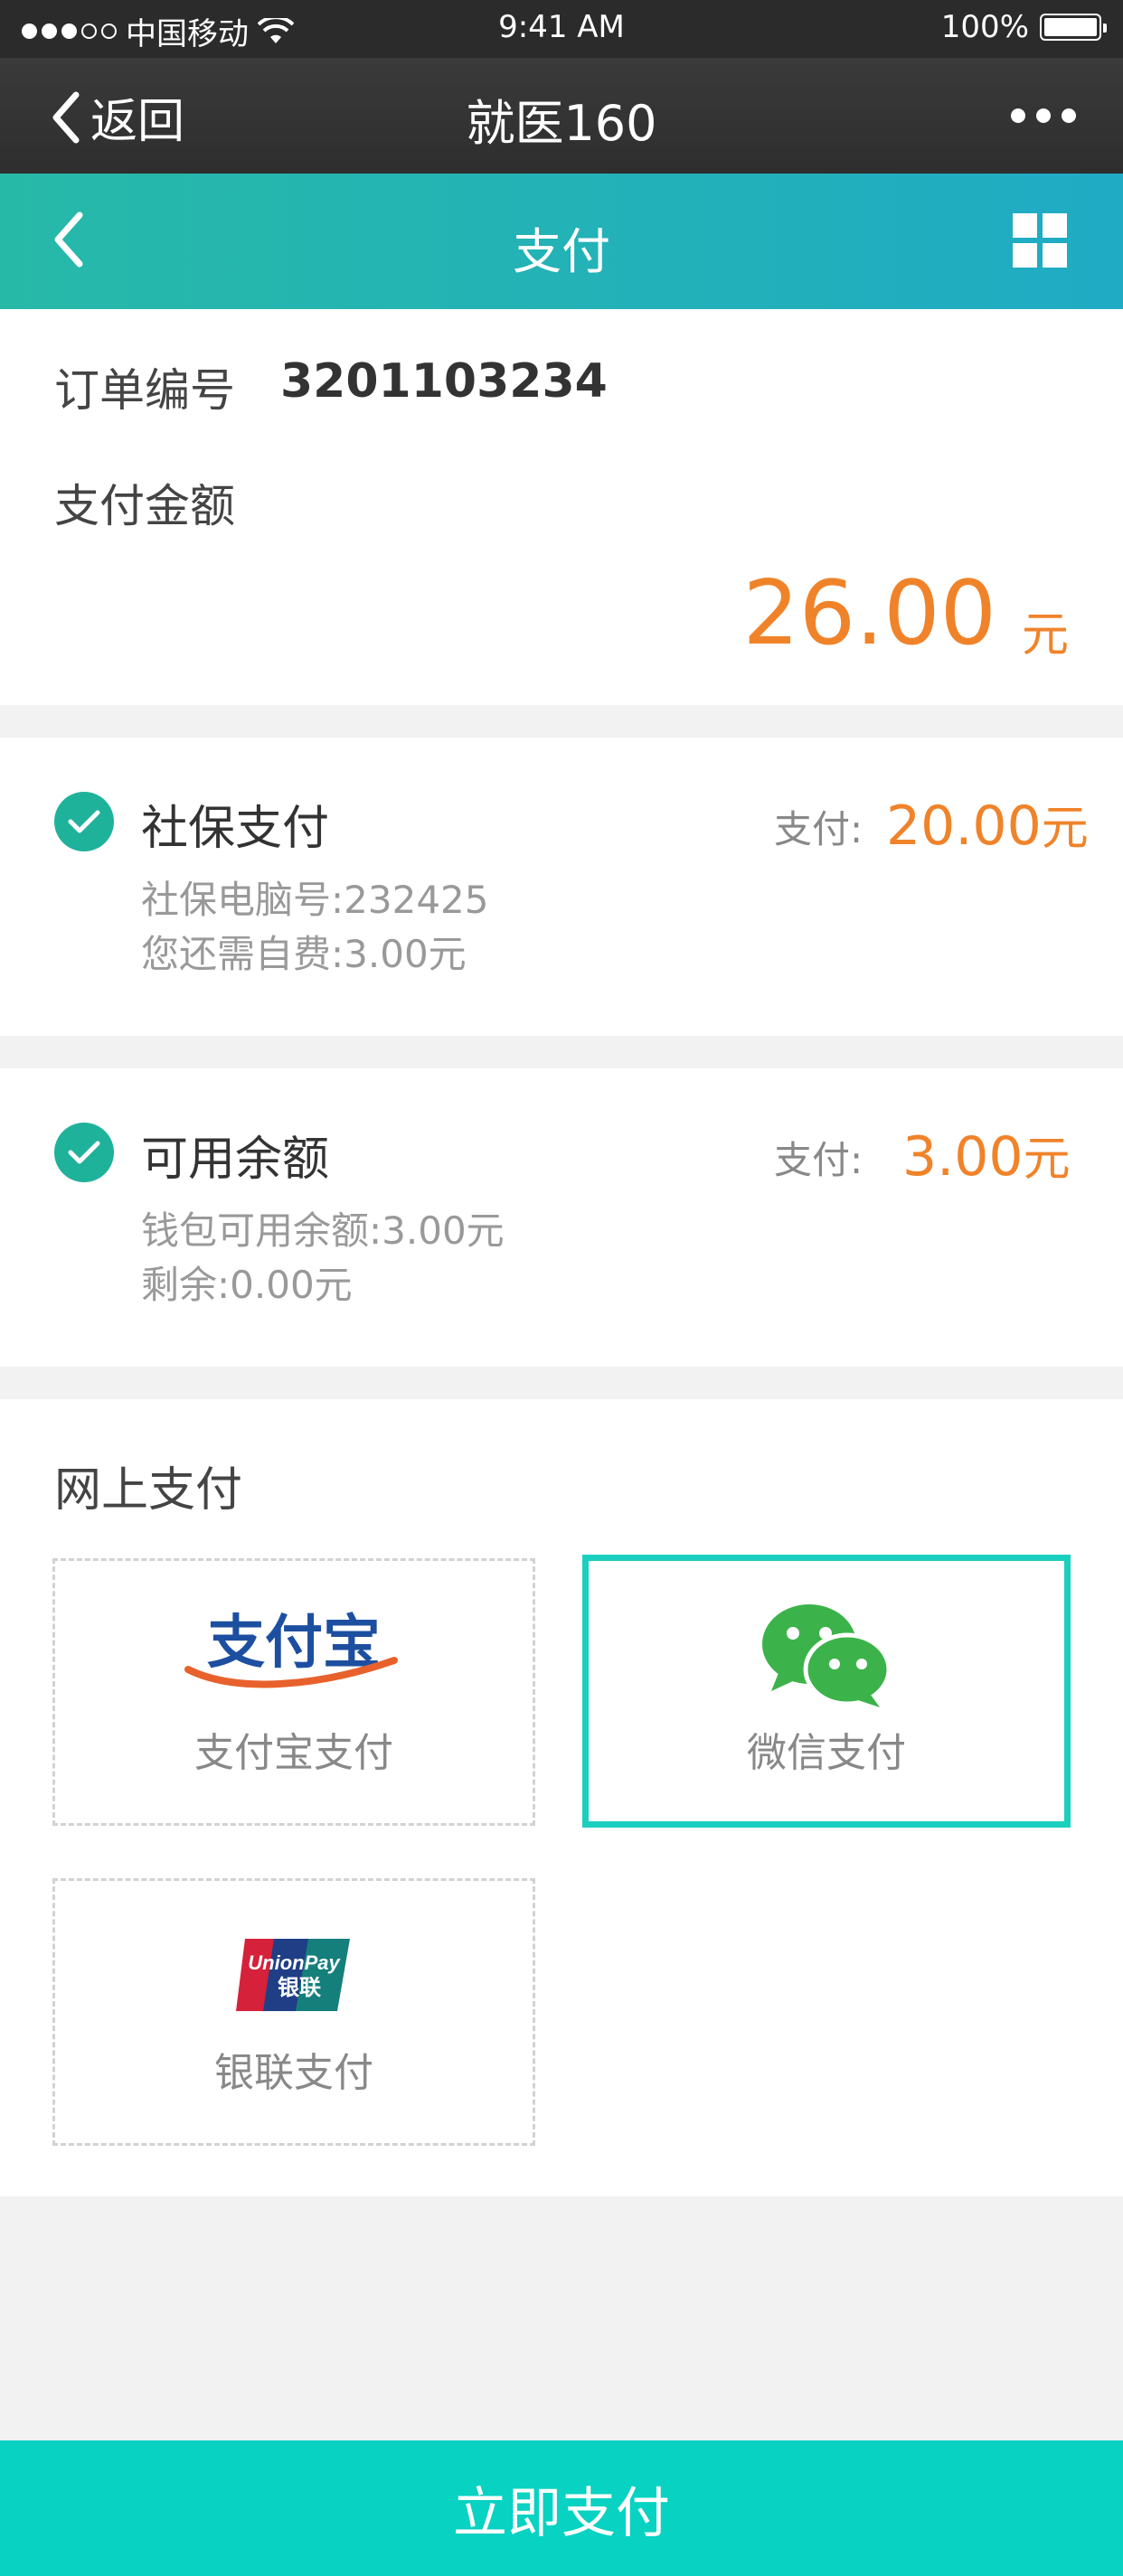 This screenshot has width=1123, height=2576. Describe the element at coordinates (299, 1988) in the screenshot. I see `unionpay-logo-cn-text: 银联` at that location.